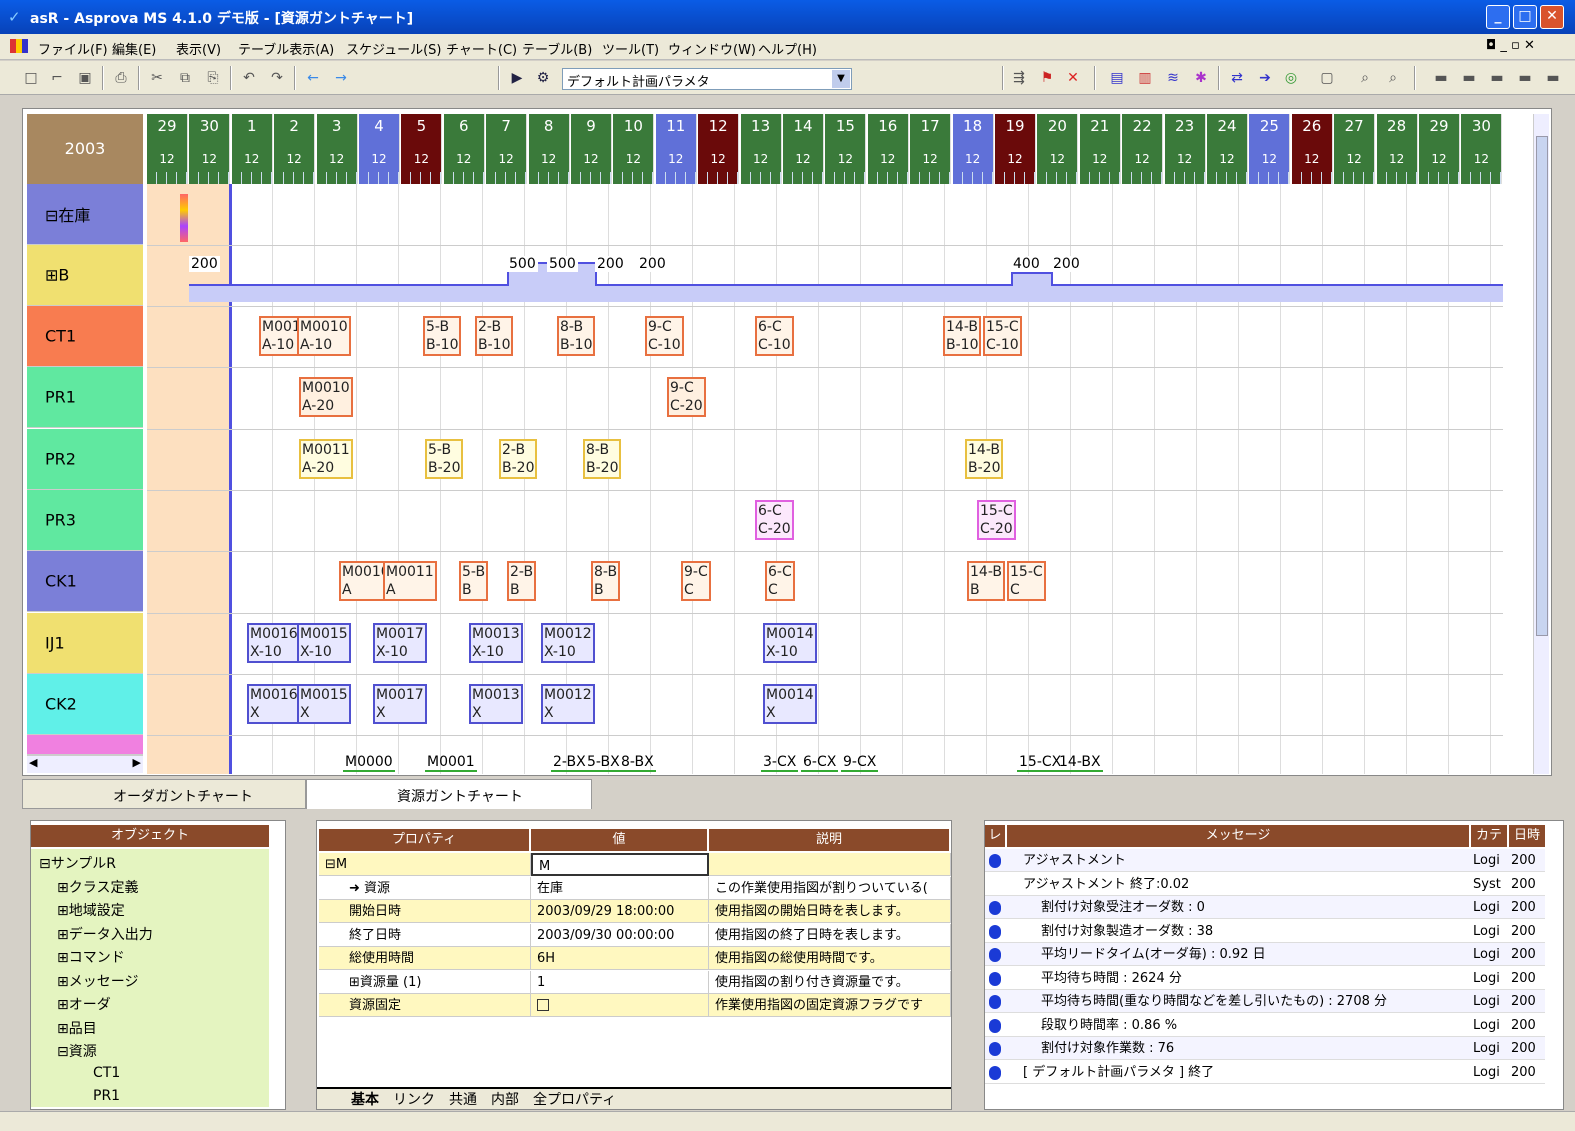 The width and height of the screenshot is (1575, 1131). Describe the element at coordinates (620, 864) in the screenshot. I see `property-value: M` at that location.